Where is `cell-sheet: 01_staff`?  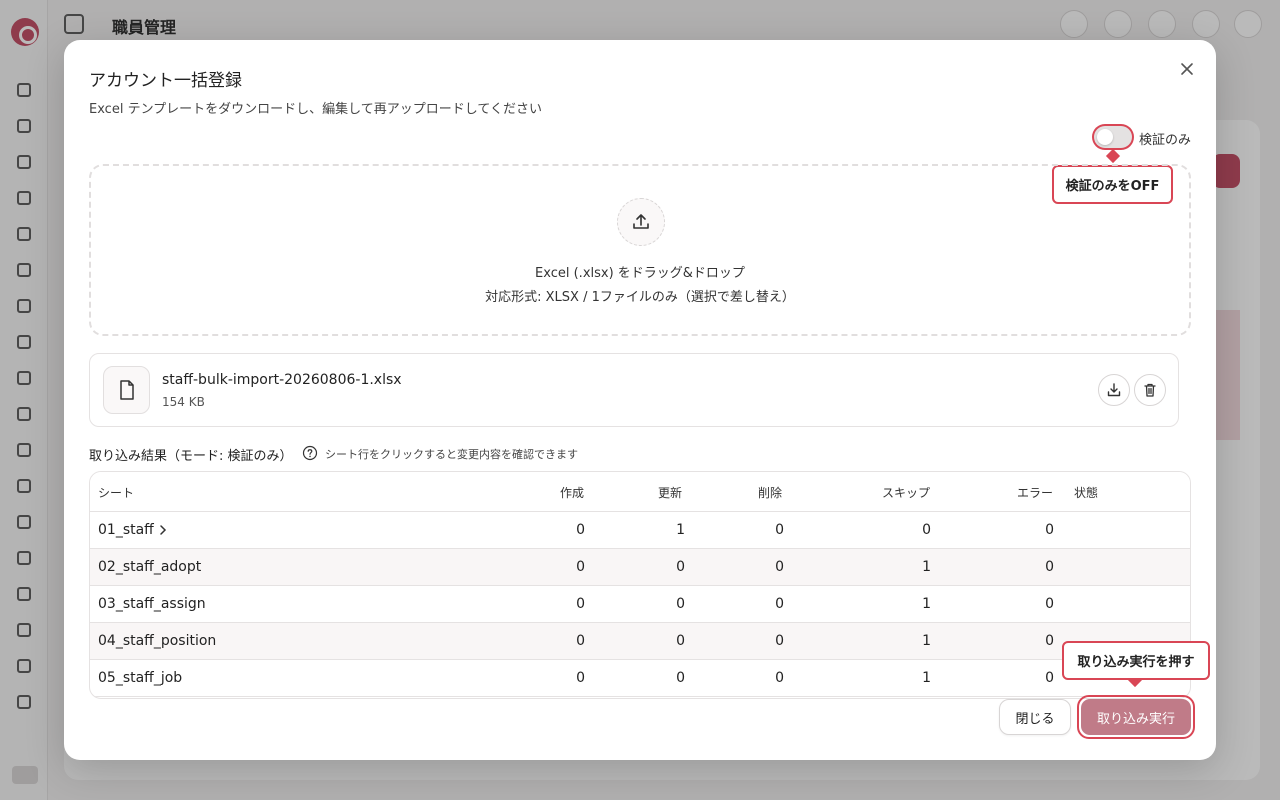 cell-sheet: 01_staff is located at coordinates (126, 530).